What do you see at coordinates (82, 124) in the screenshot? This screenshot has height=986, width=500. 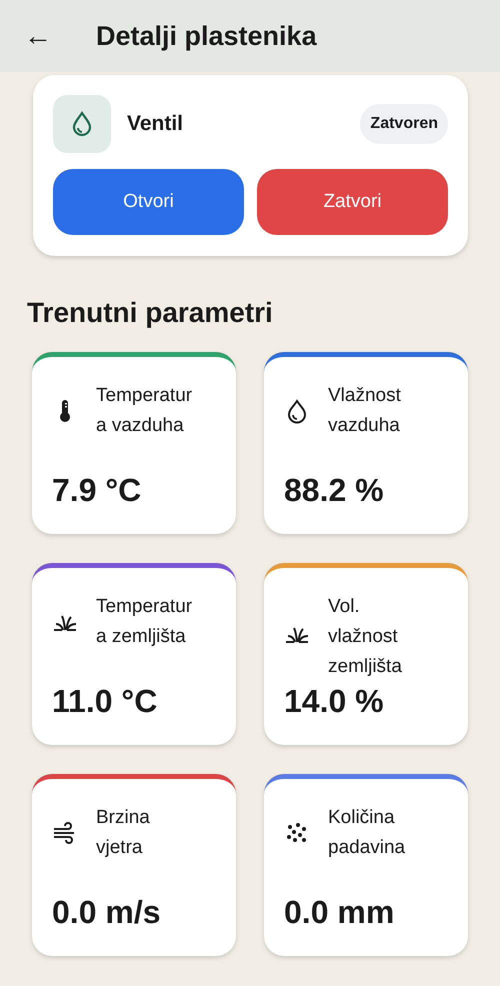 I see `drop-icon` at bounding box center [82, 124].